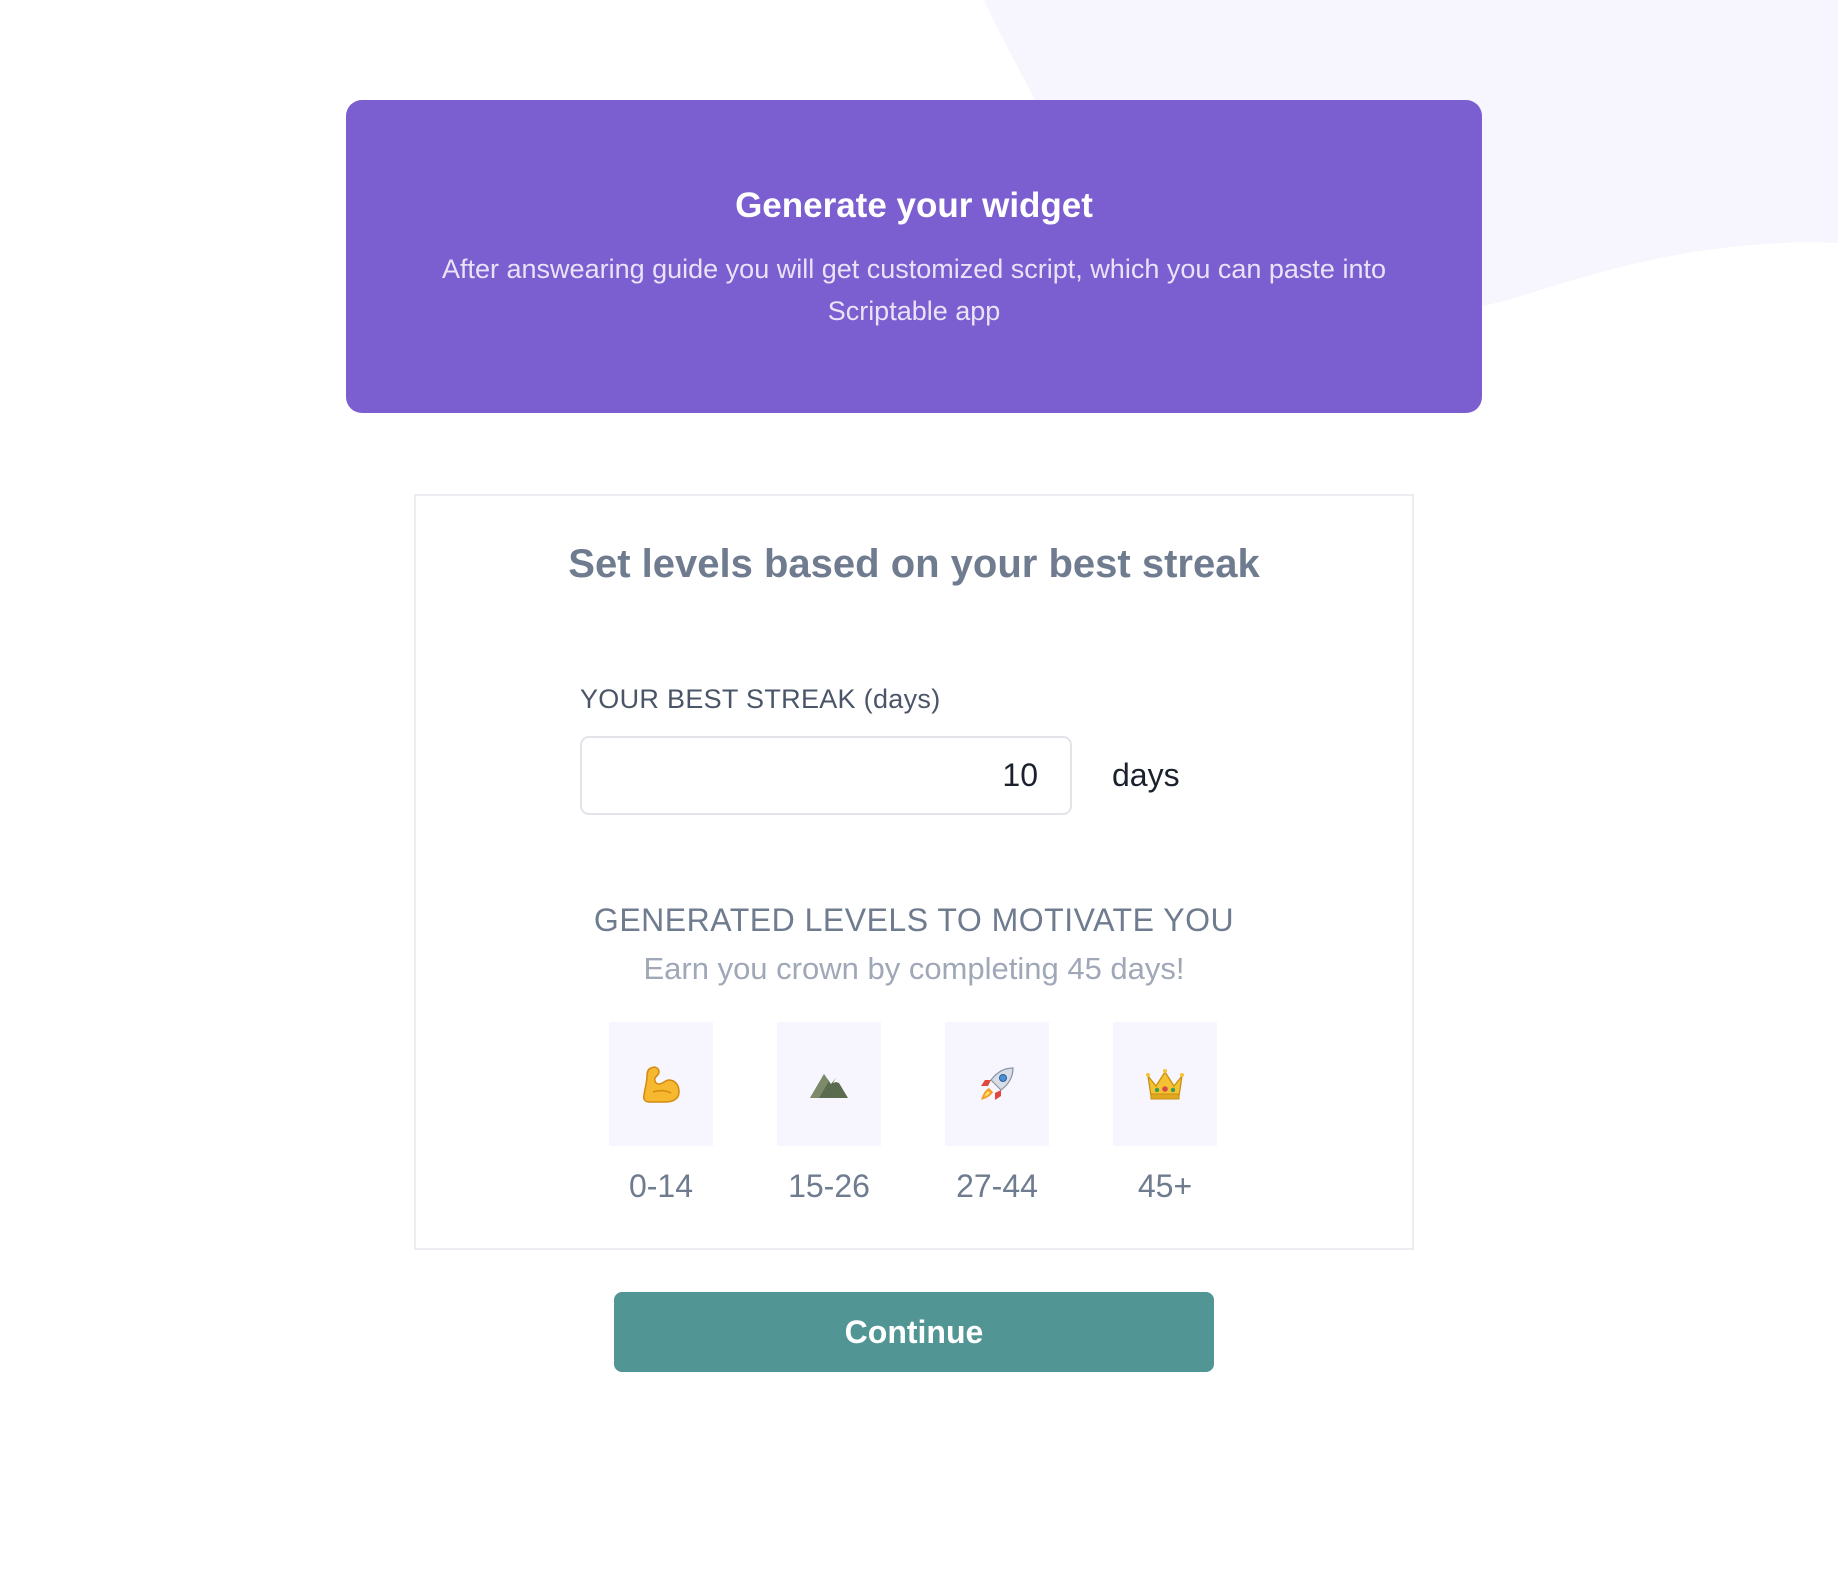 The width and height of the screenshot is (1838, 1578). Describe the element at coordinates (914, 1332) in the screenshot. I see `continue-button: Continue` at that location.